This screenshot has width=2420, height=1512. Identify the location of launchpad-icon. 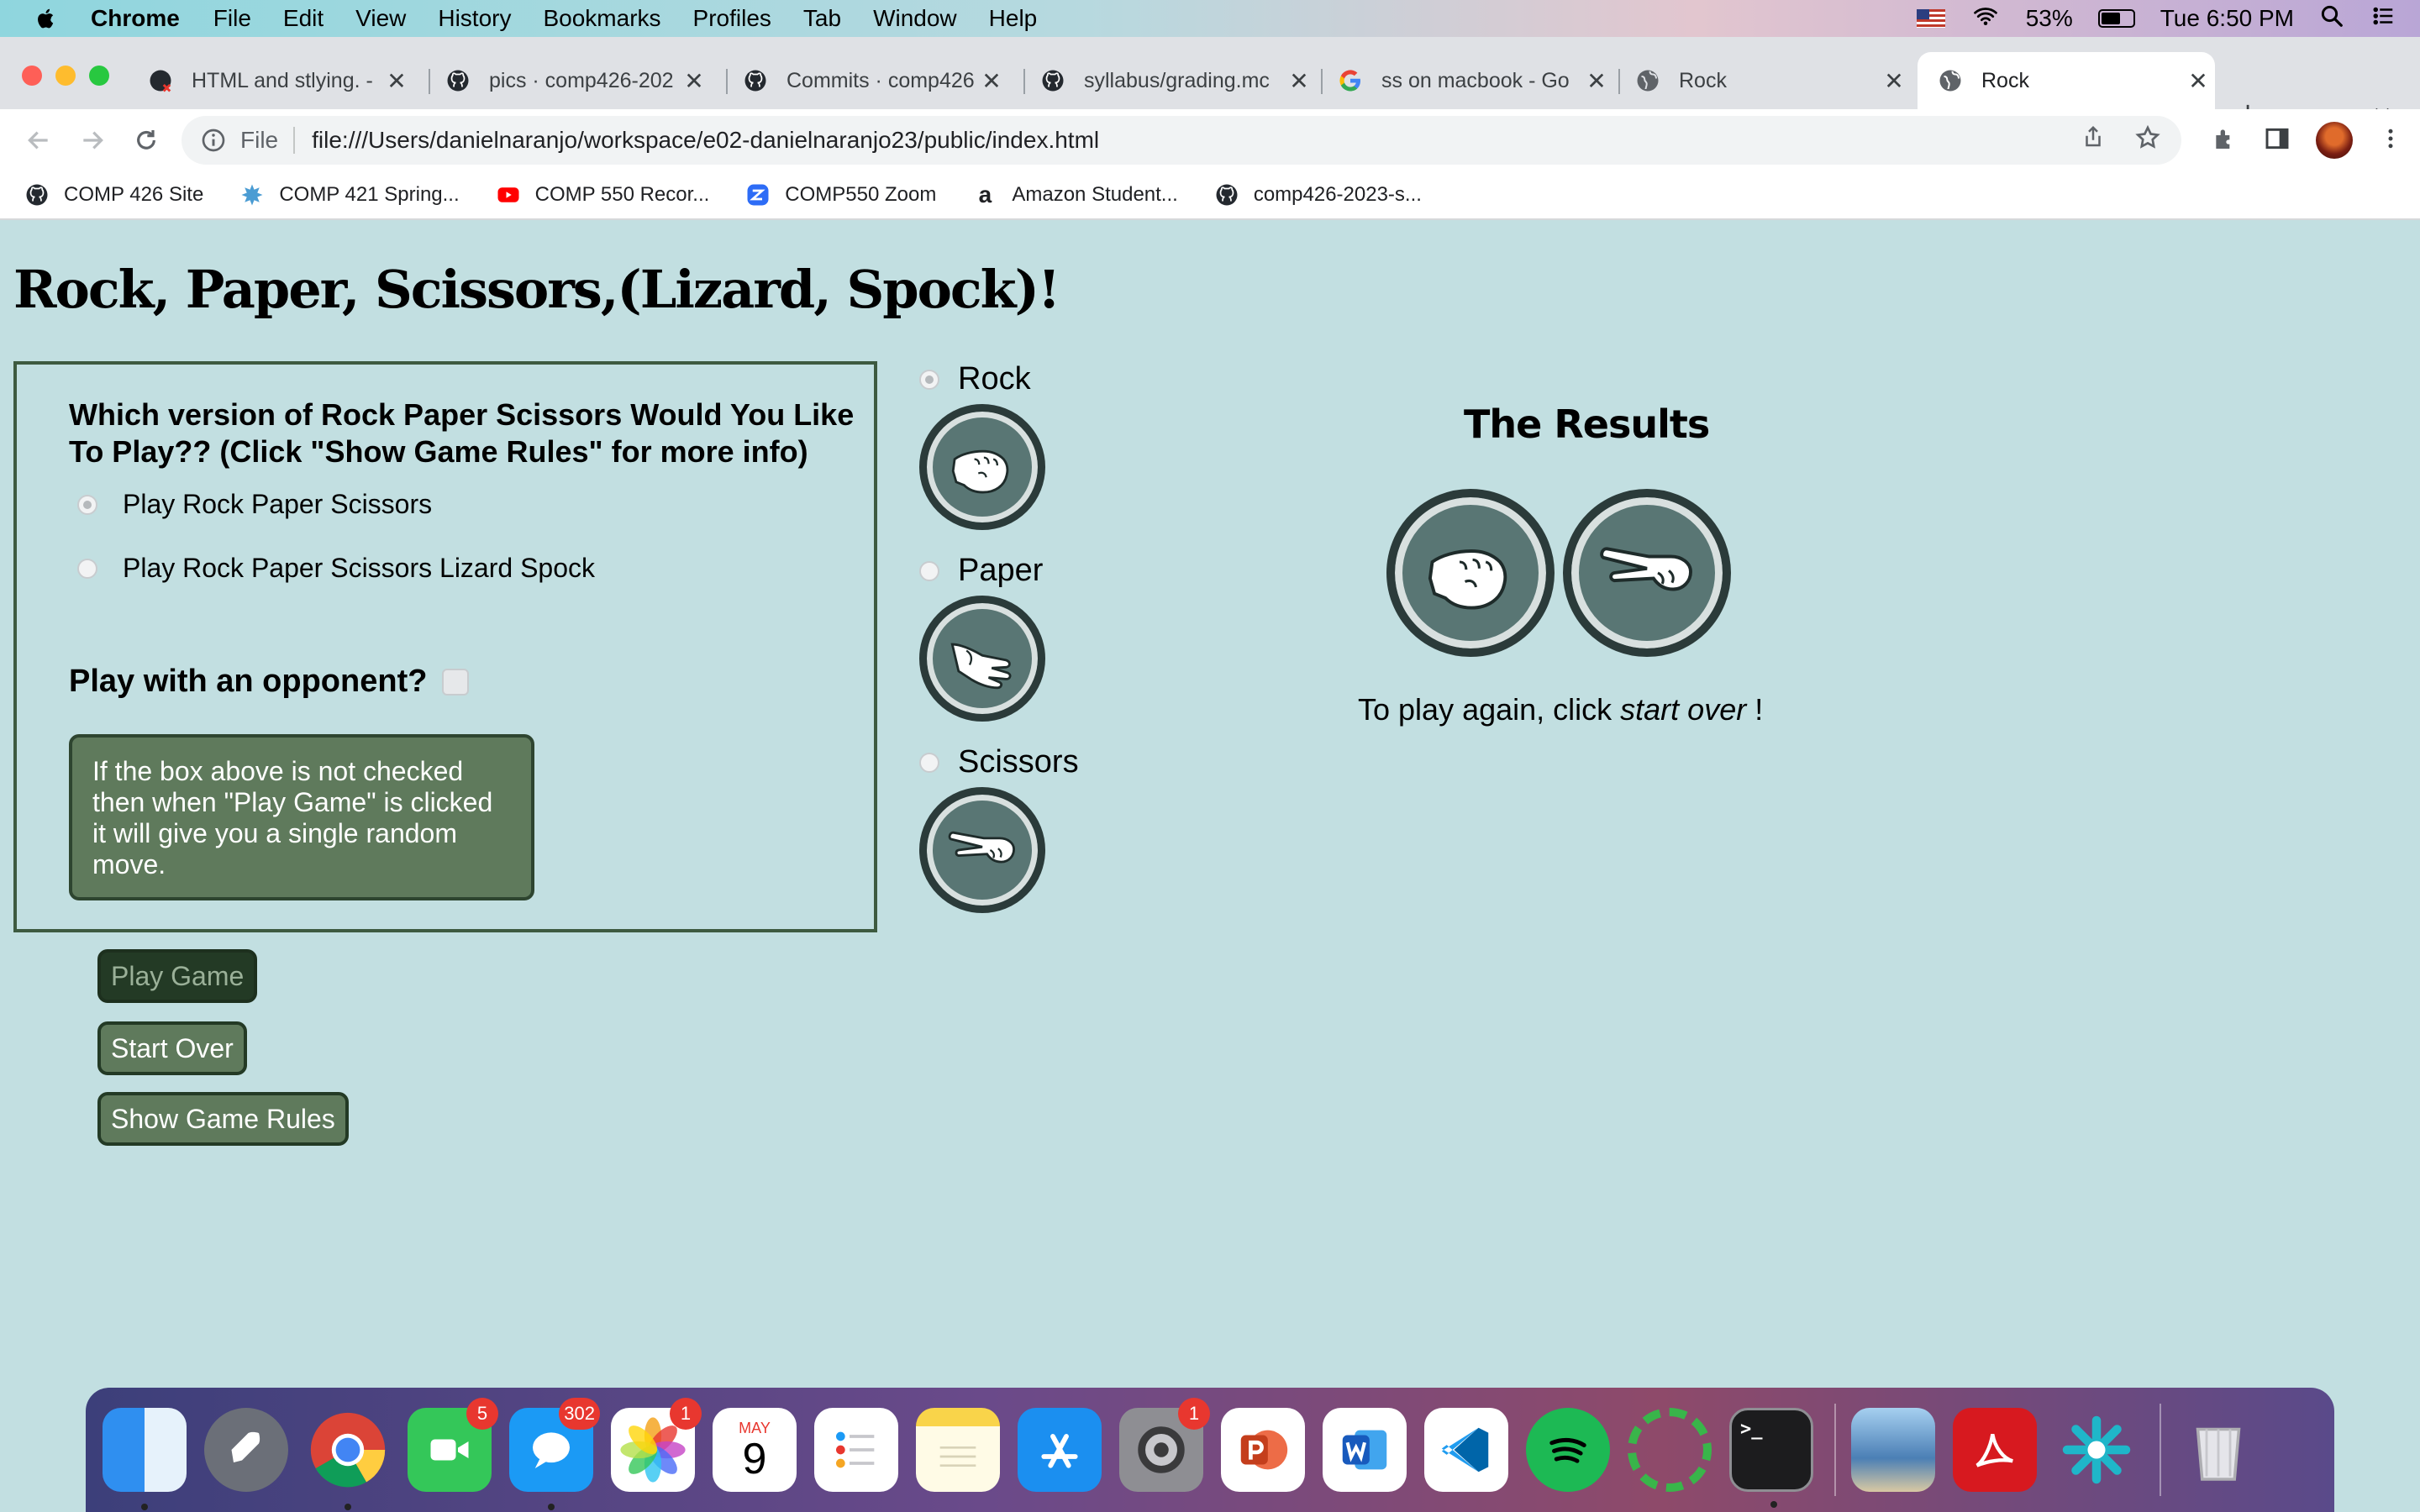
(246, 1450).